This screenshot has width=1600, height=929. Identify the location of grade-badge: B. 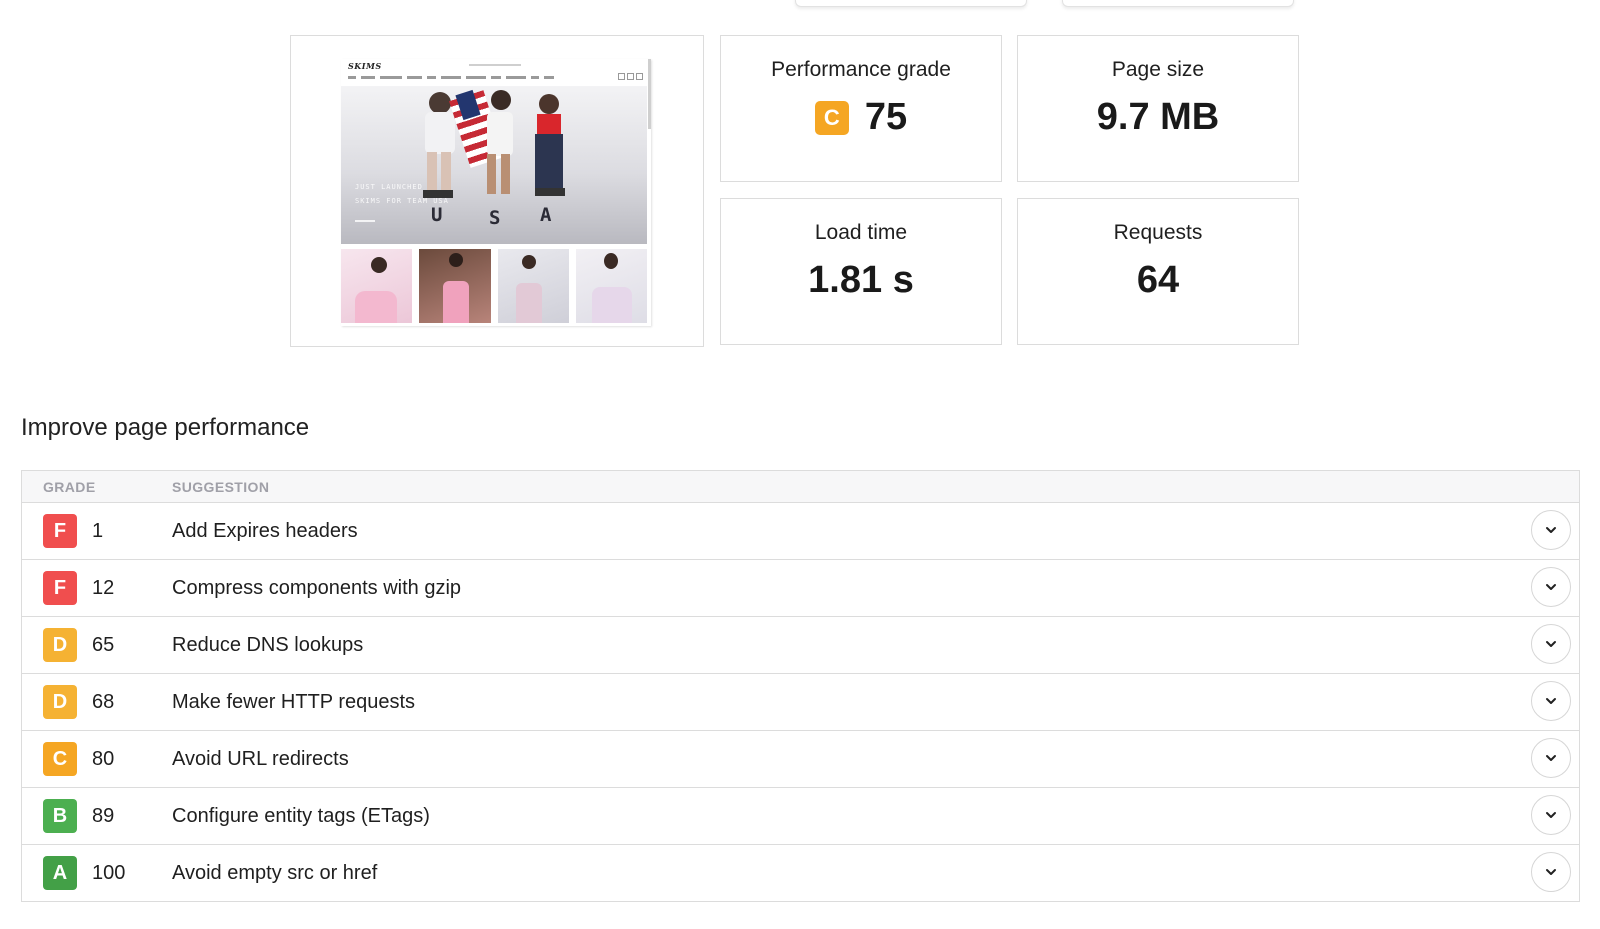
(60, 816).